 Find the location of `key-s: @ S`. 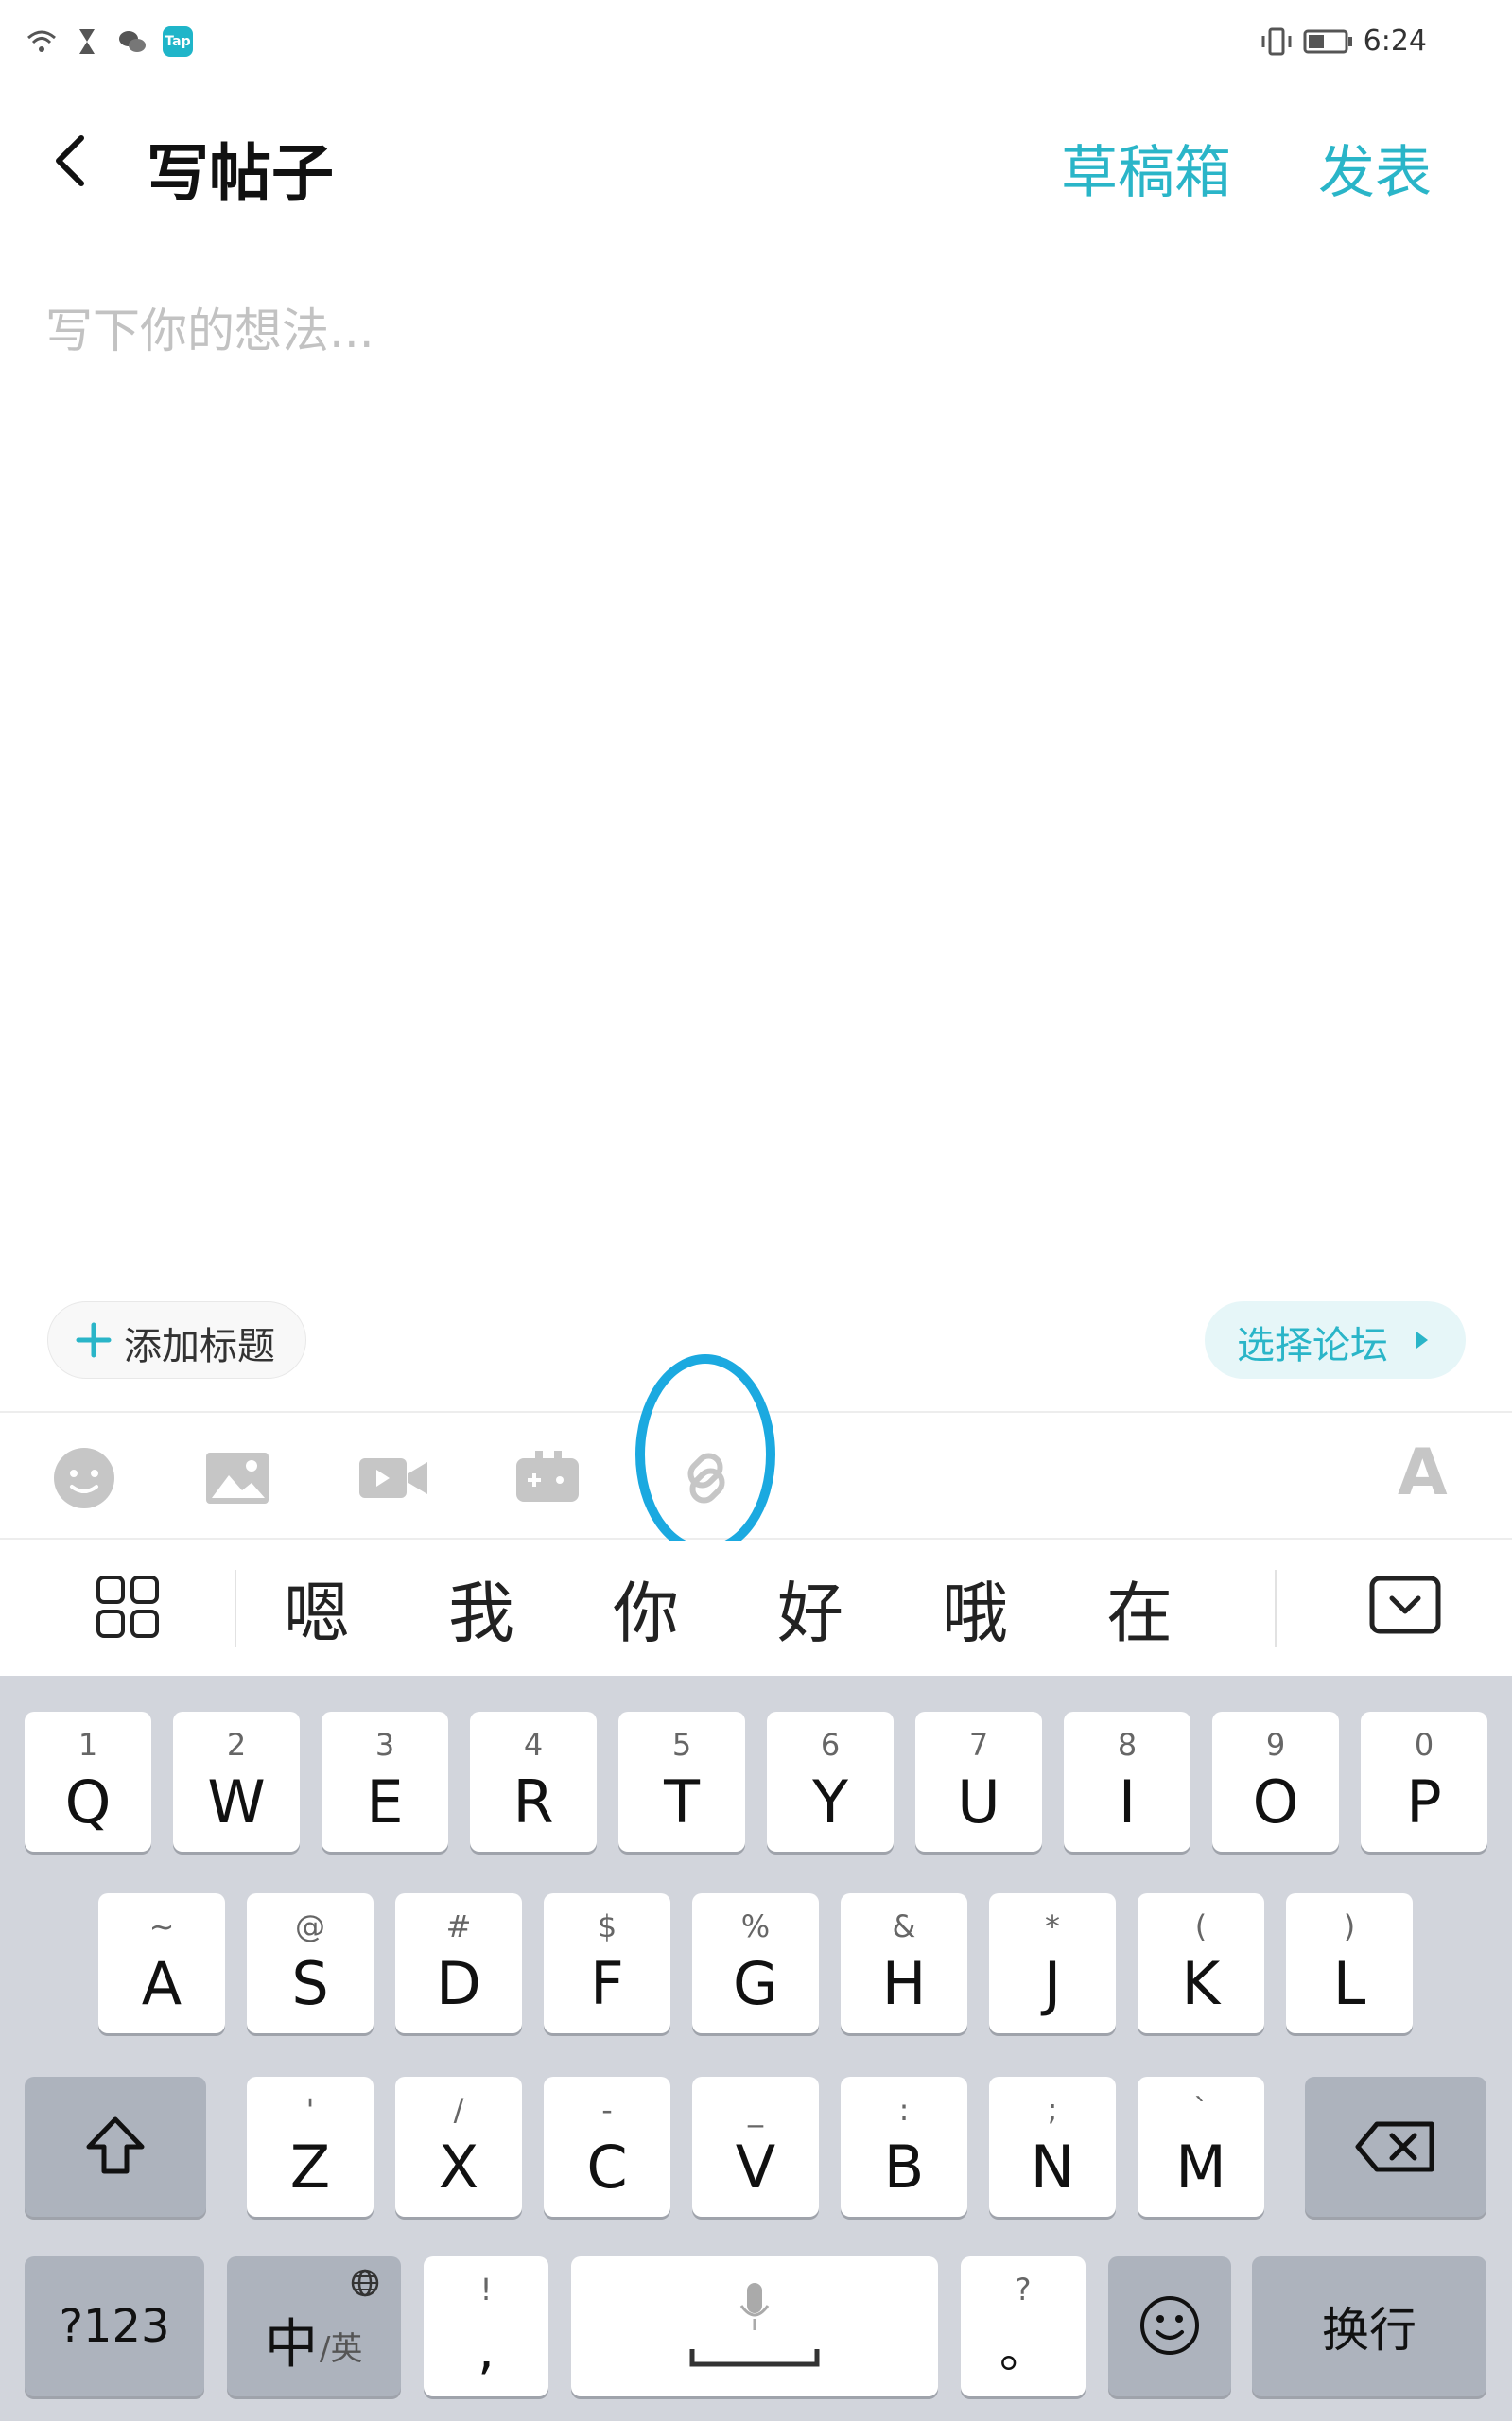

key-s: @ S is located at coordinates (310, 1963).